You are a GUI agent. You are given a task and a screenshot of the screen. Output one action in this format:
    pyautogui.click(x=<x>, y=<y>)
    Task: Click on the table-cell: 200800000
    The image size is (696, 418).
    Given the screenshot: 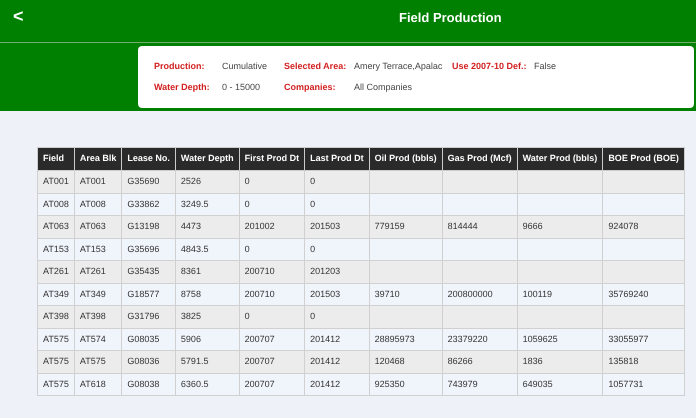 What is the action you would take?
    pyautogui.click(x=480, y=294)
    